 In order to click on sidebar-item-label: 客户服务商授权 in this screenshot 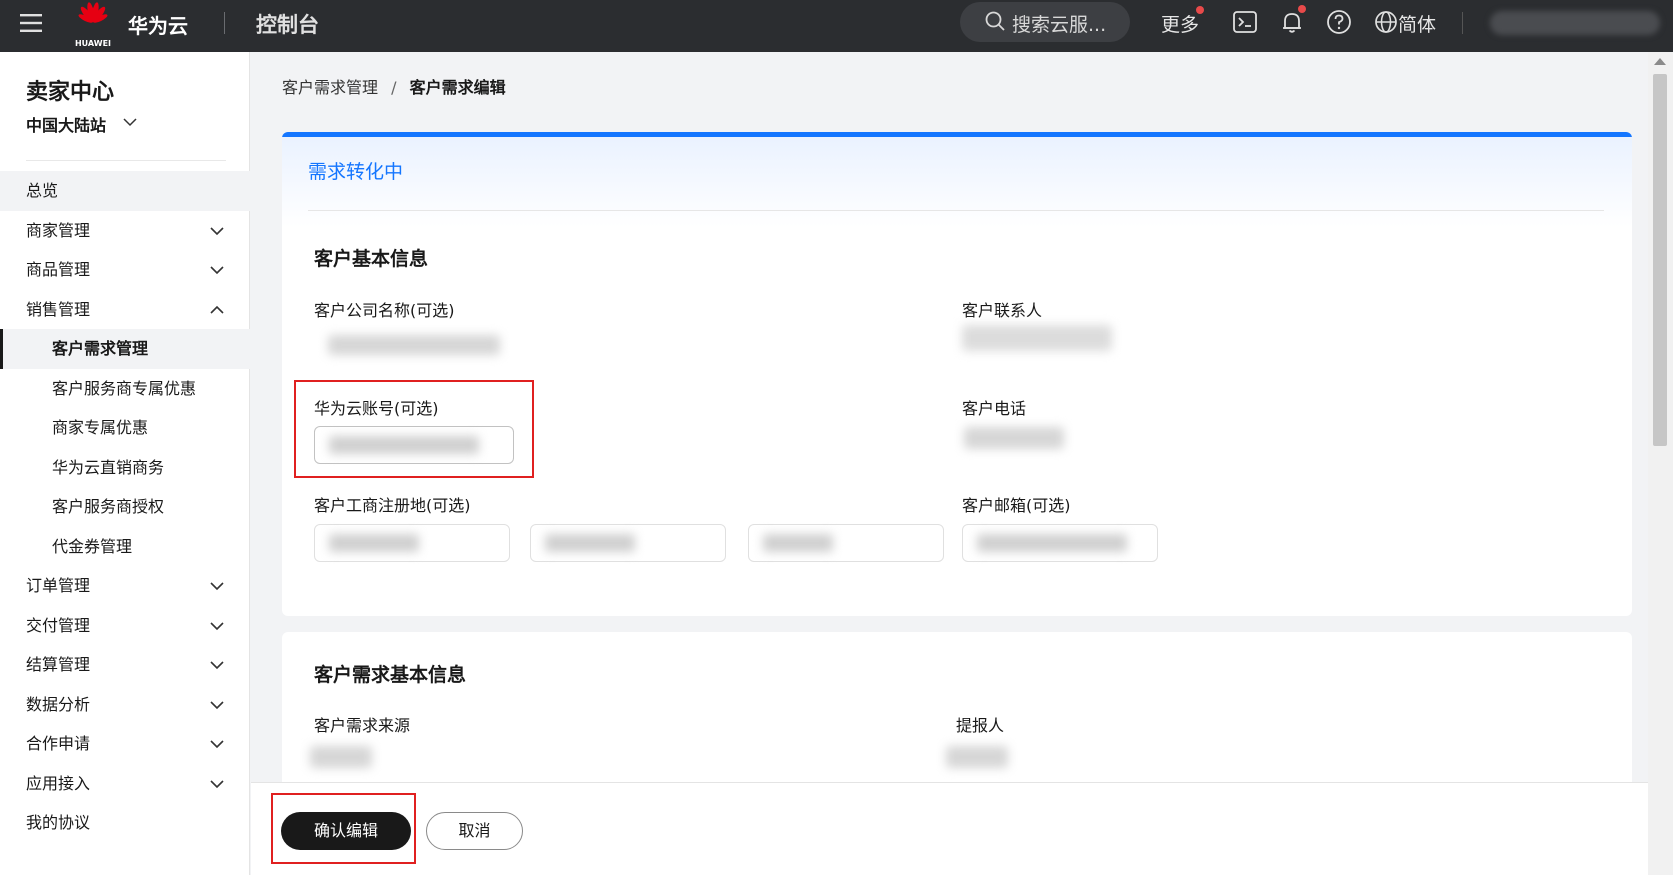, I will do `click(108, 506)`.